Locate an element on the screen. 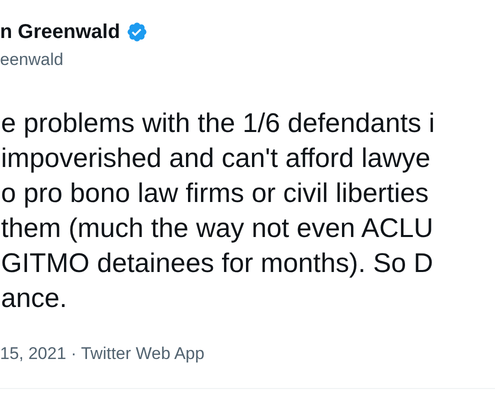  tweet-text-line: them (much the way not even ACLU is located at coordinates (217, 228).